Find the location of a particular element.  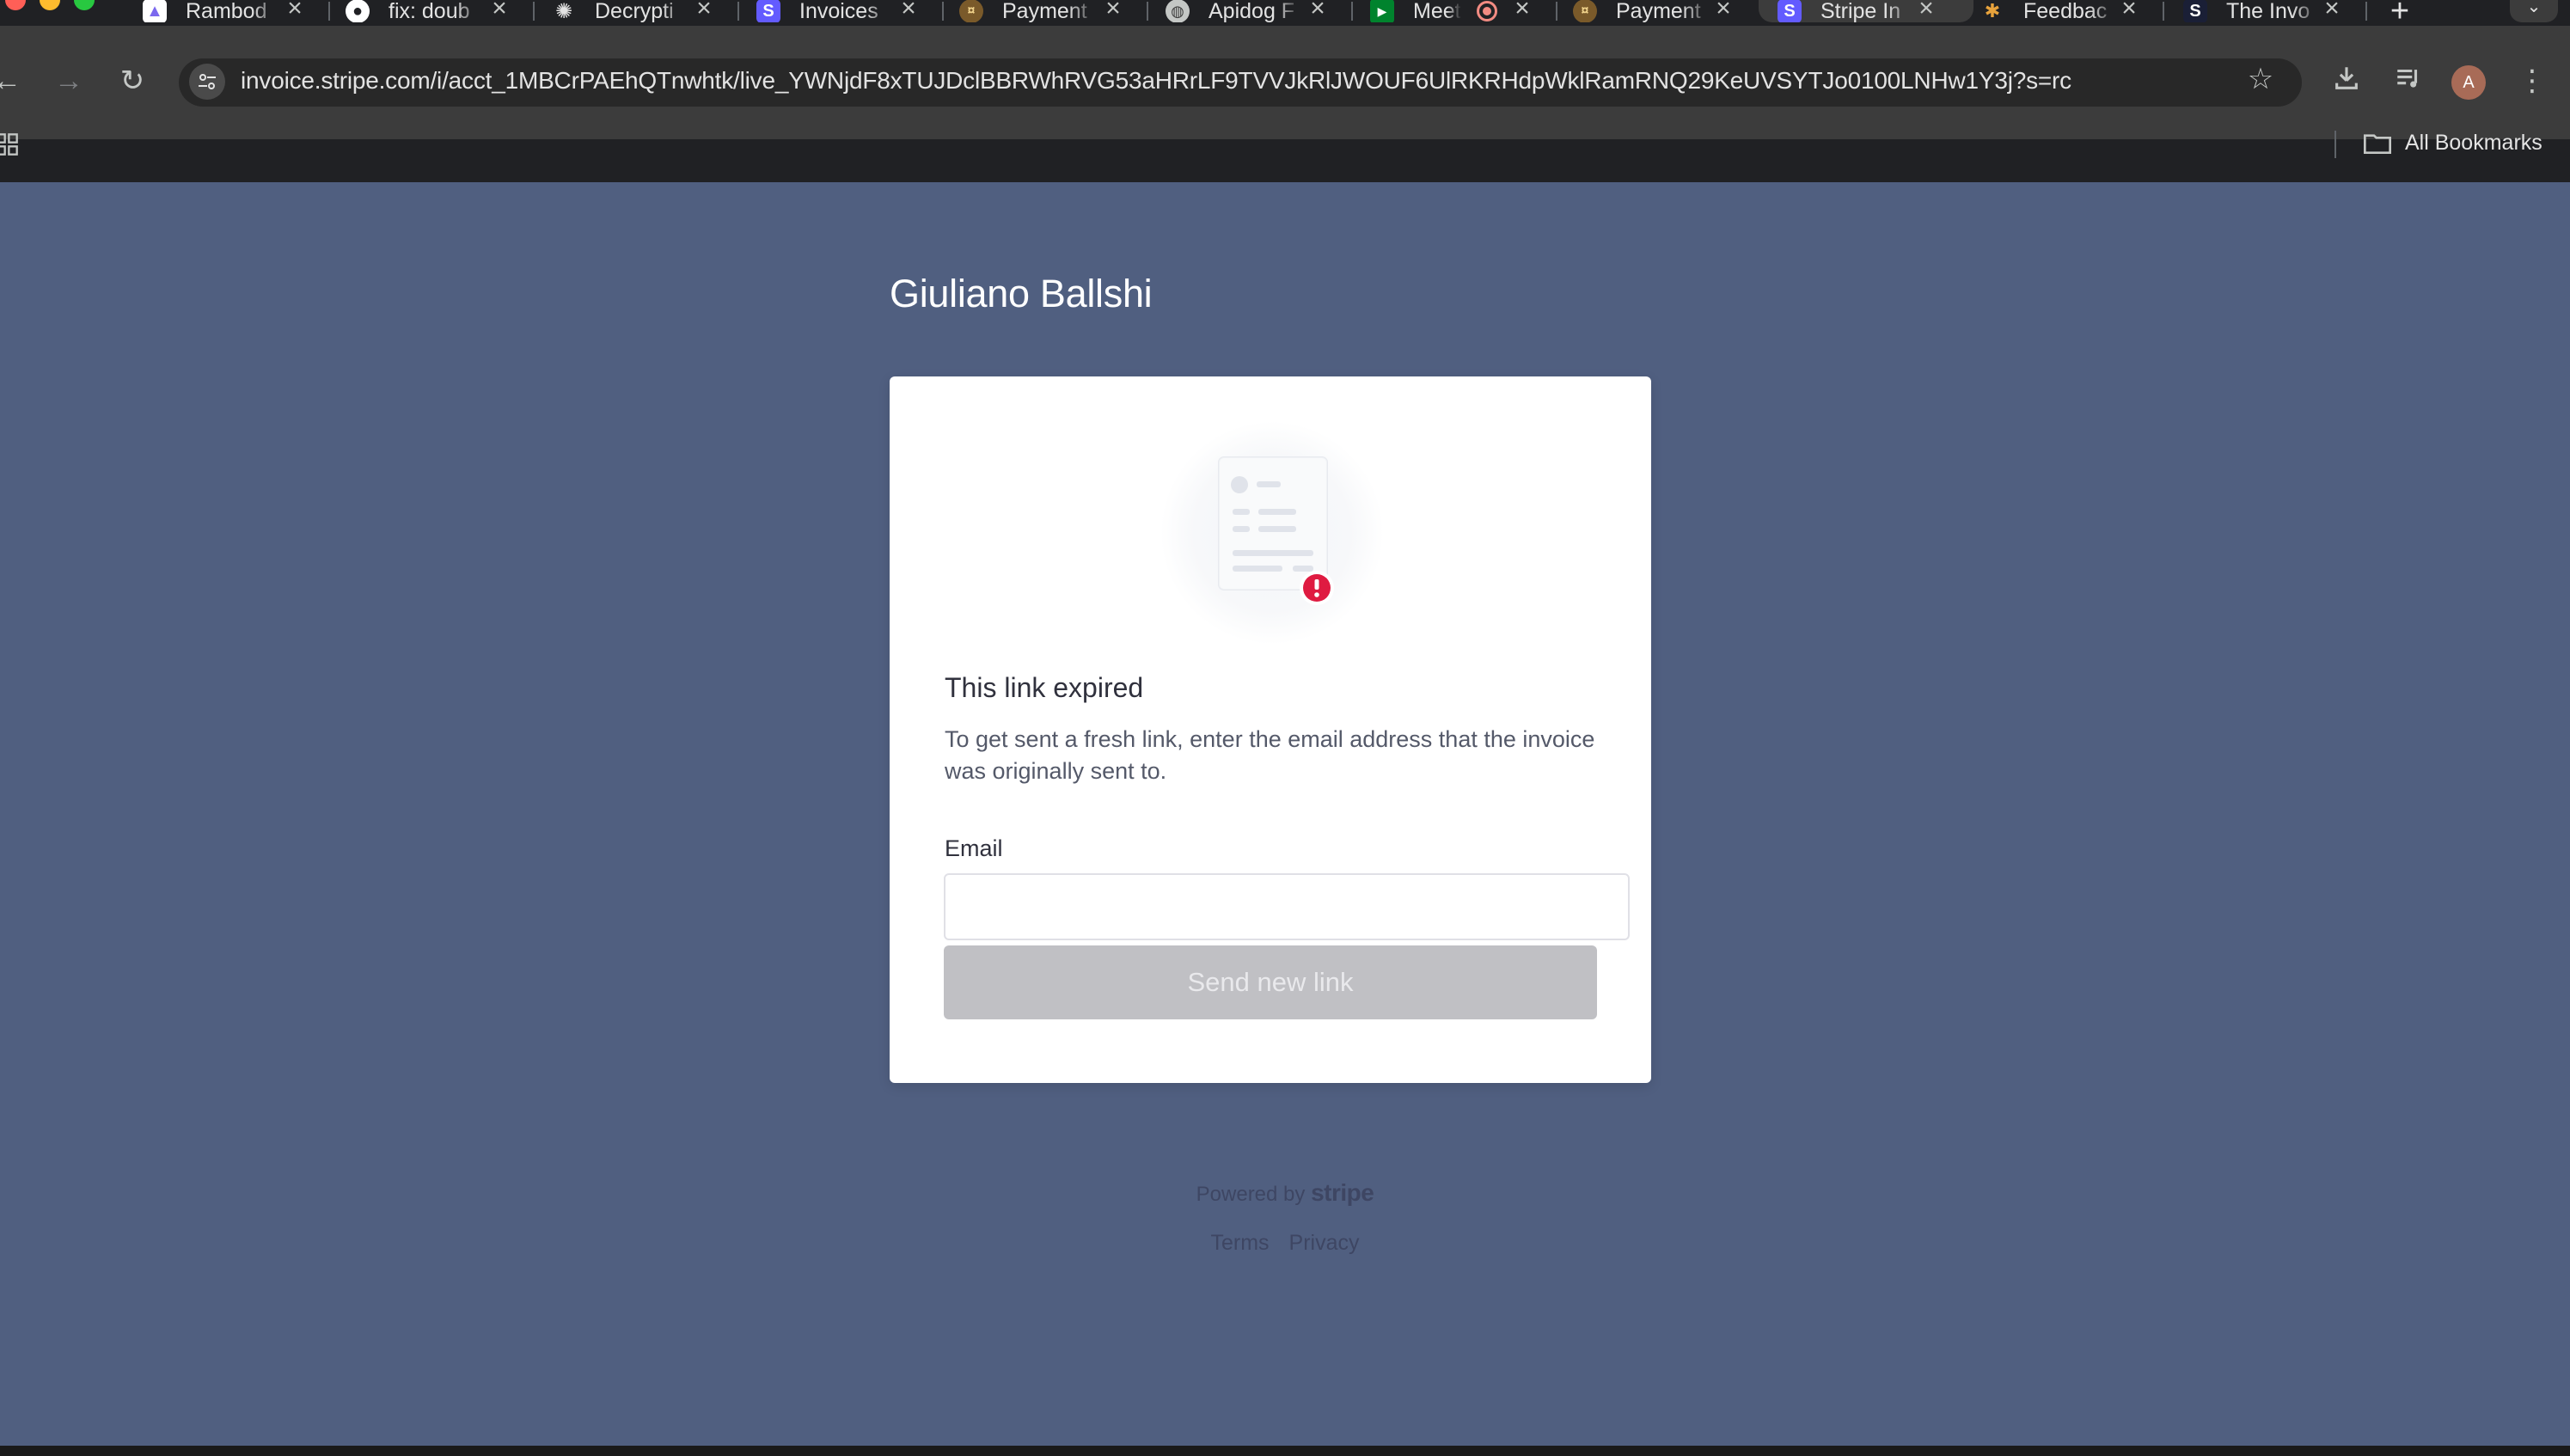

tab-title: Feedbac is located at coordinates (2065, 11).